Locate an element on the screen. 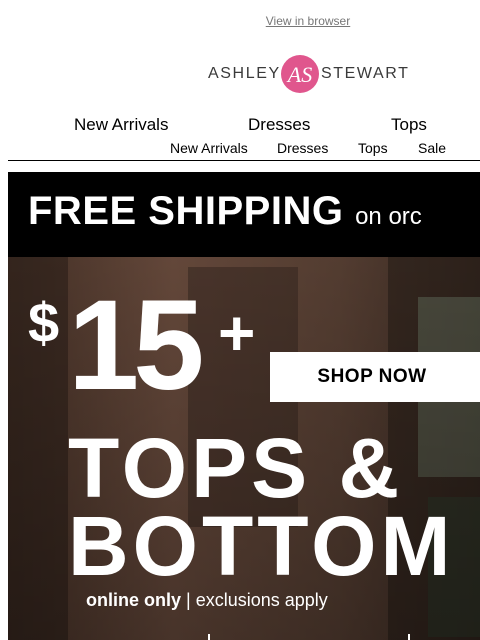 The height and width of the screenshot is (640, 480). secondary-nav: New Arrivals Dresses Tops Sale is located at coordinates (240, 149).